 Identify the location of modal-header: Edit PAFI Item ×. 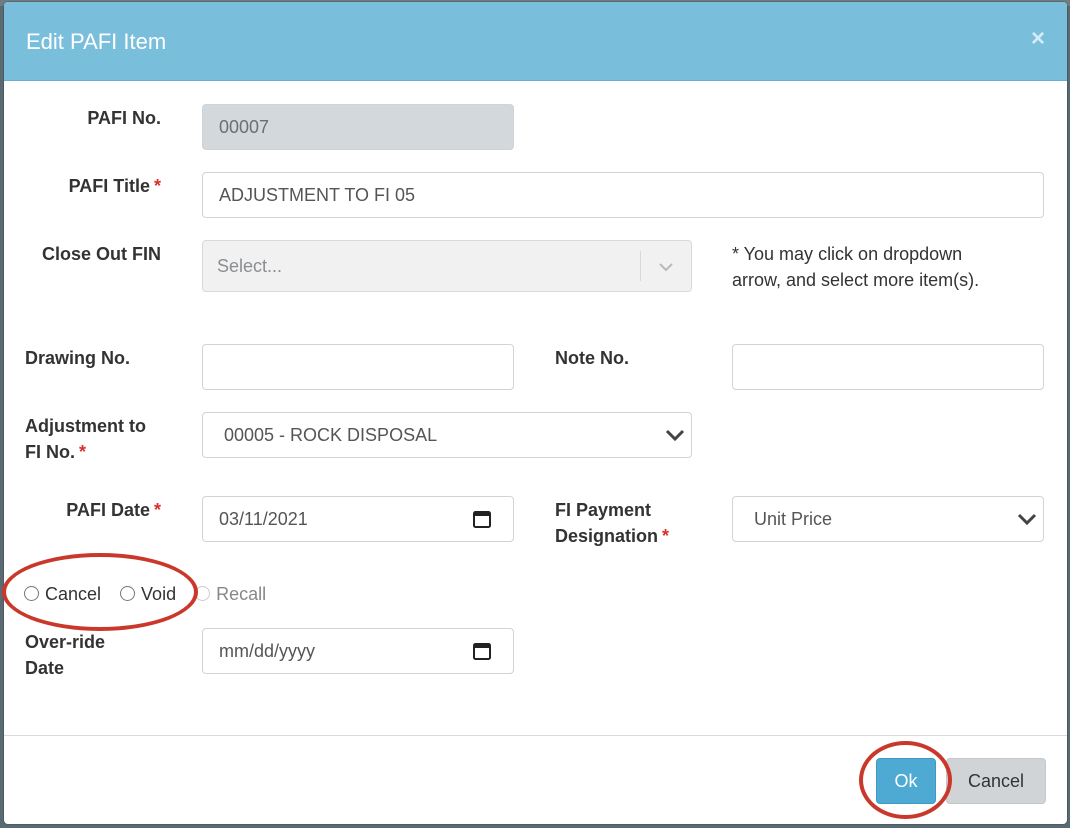
(535, 41).